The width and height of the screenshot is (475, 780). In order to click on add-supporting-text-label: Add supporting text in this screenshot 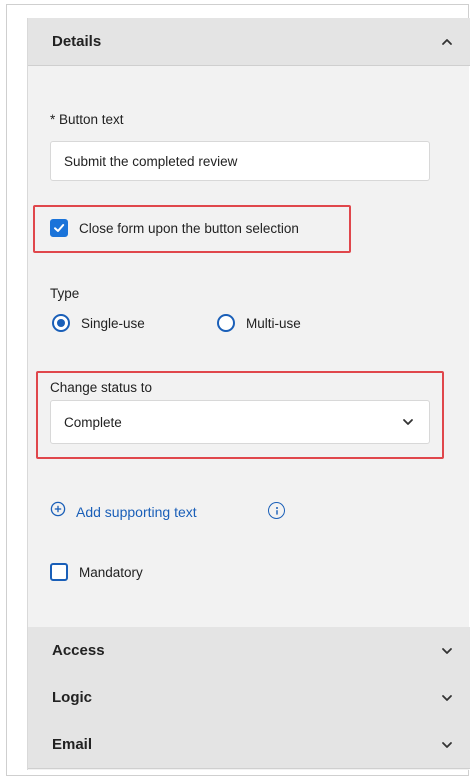, I will do `click(136, 511)`.